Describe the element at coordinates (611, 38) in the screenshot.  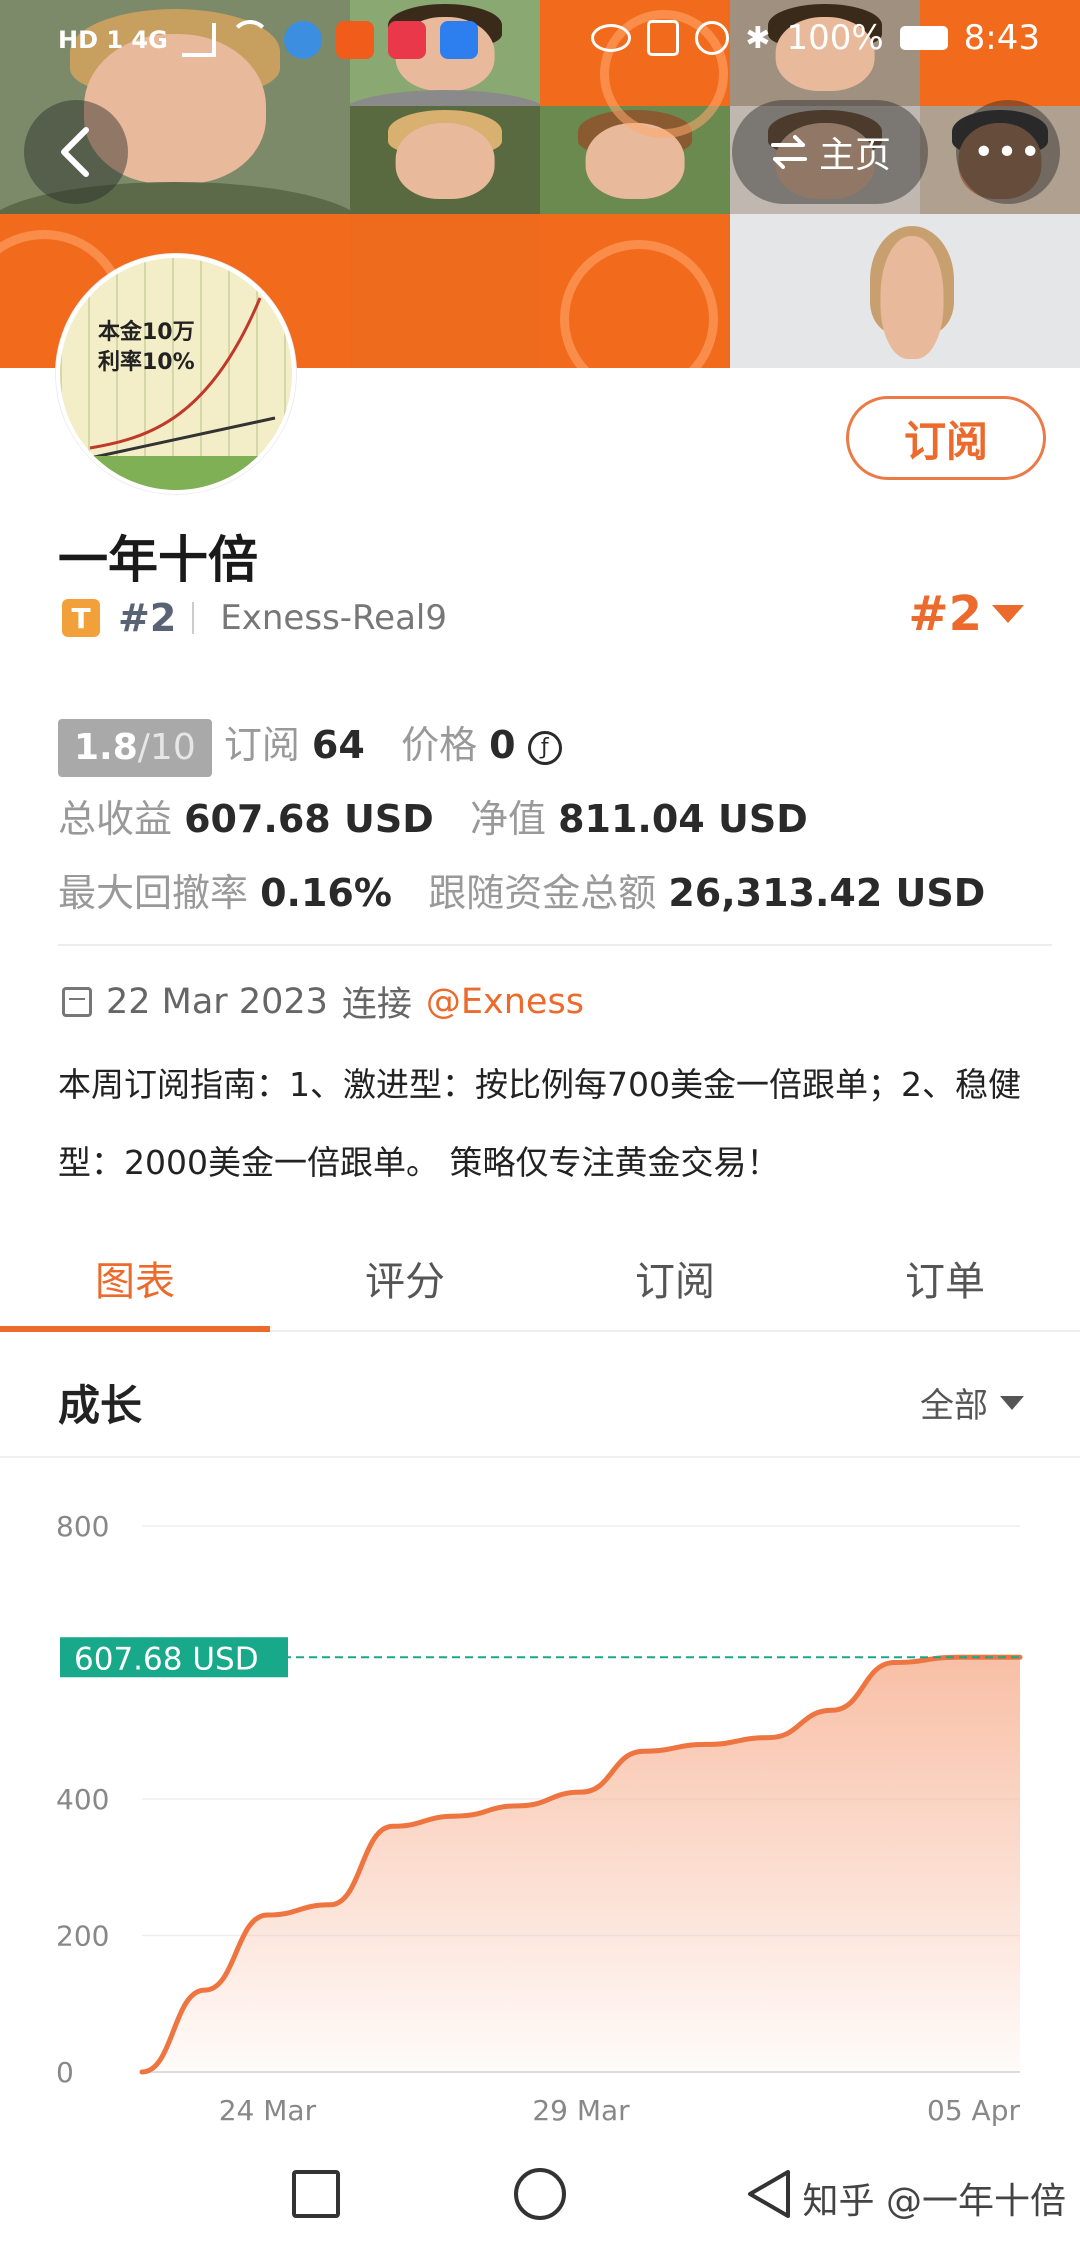
I see `eye-icon` at that location.